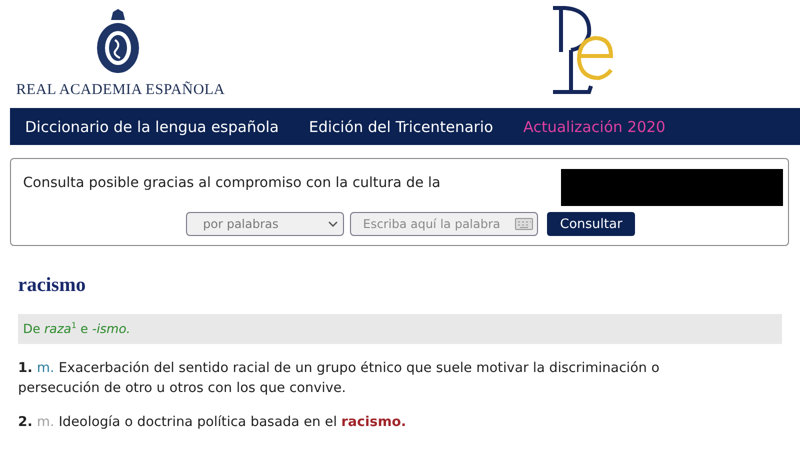  Describe the element at coordinates (401, 127) in the screenshot. I see `nav-link: Edición del Tricentenario` at that location.